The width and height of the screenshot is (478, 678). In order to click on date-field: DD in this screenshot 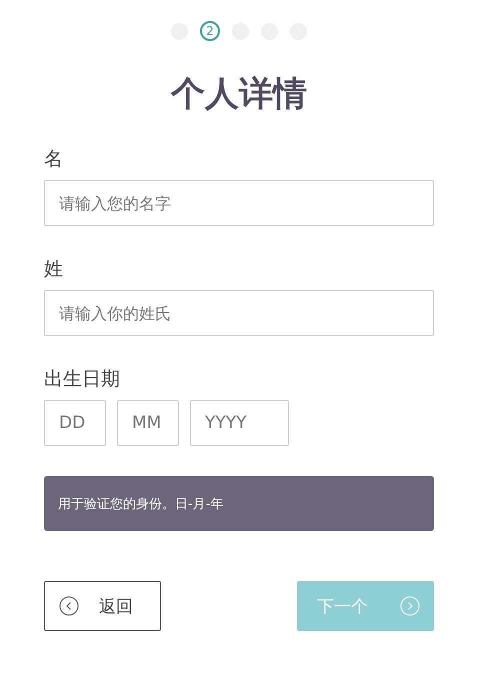, I will do `click(75, 423)`.